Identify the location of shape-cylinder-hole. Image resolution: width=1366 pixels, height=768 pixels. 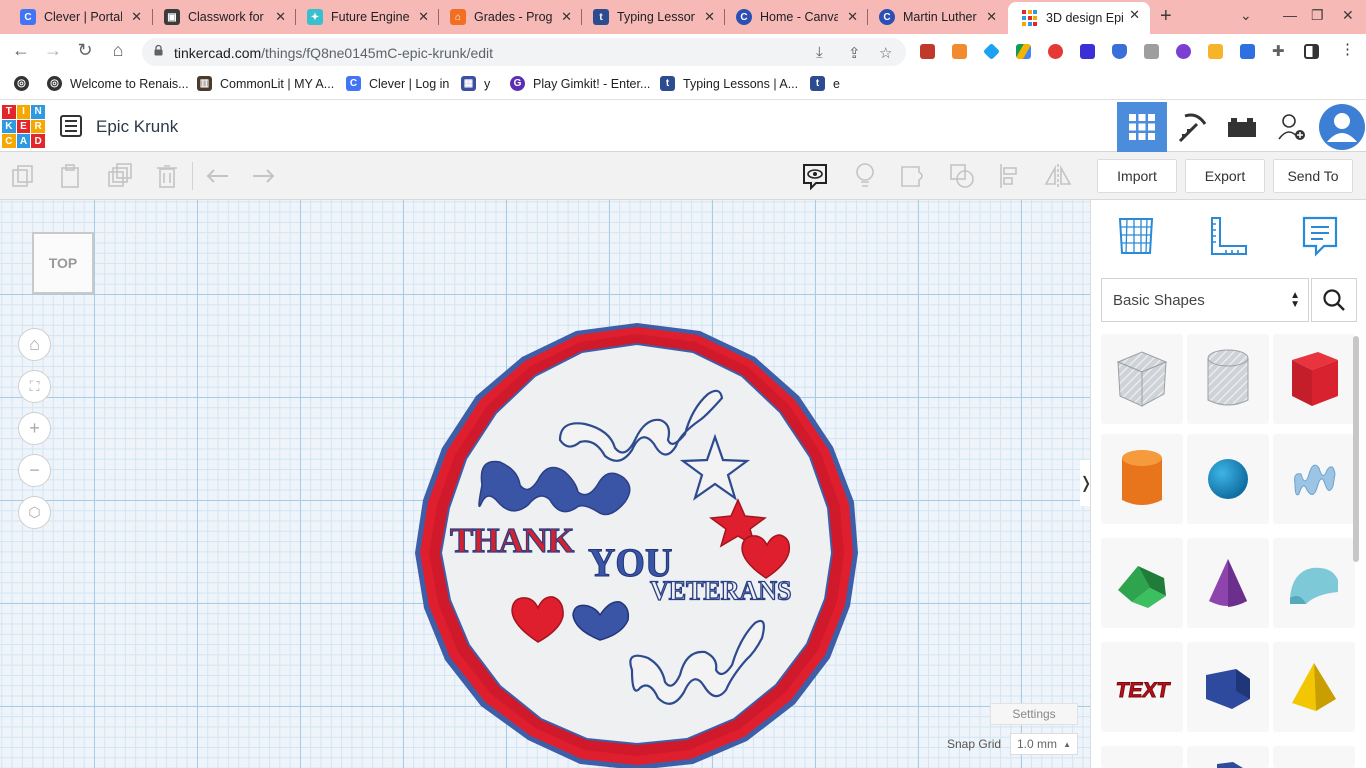
(1228, 379).